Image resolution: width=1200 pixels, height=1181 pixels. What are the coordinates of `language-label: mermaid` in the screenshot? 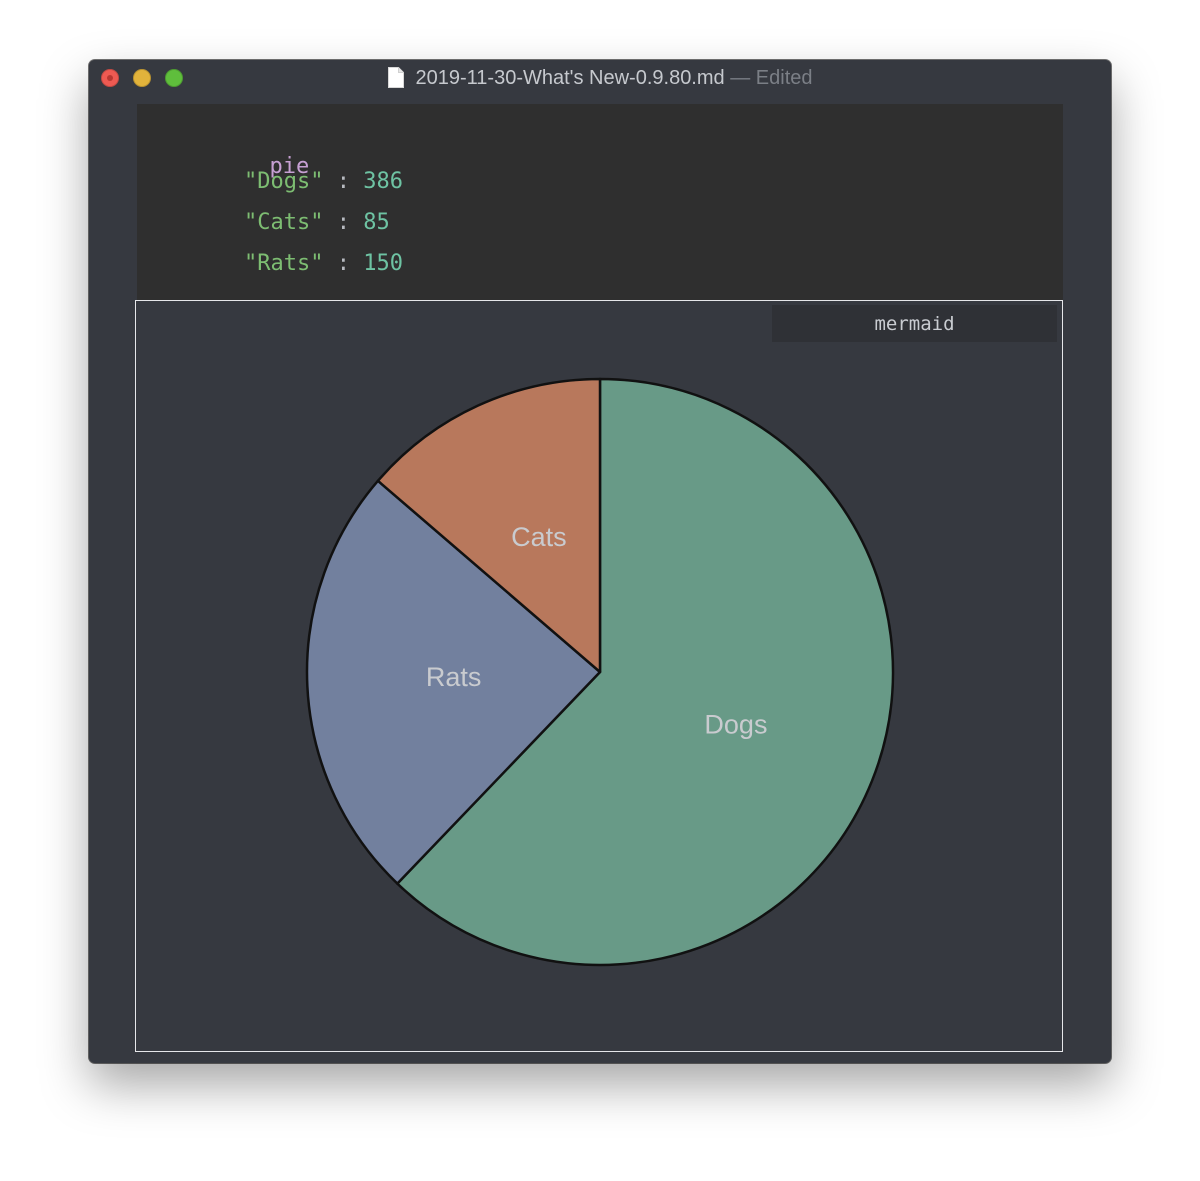 It's located at (914, 323).